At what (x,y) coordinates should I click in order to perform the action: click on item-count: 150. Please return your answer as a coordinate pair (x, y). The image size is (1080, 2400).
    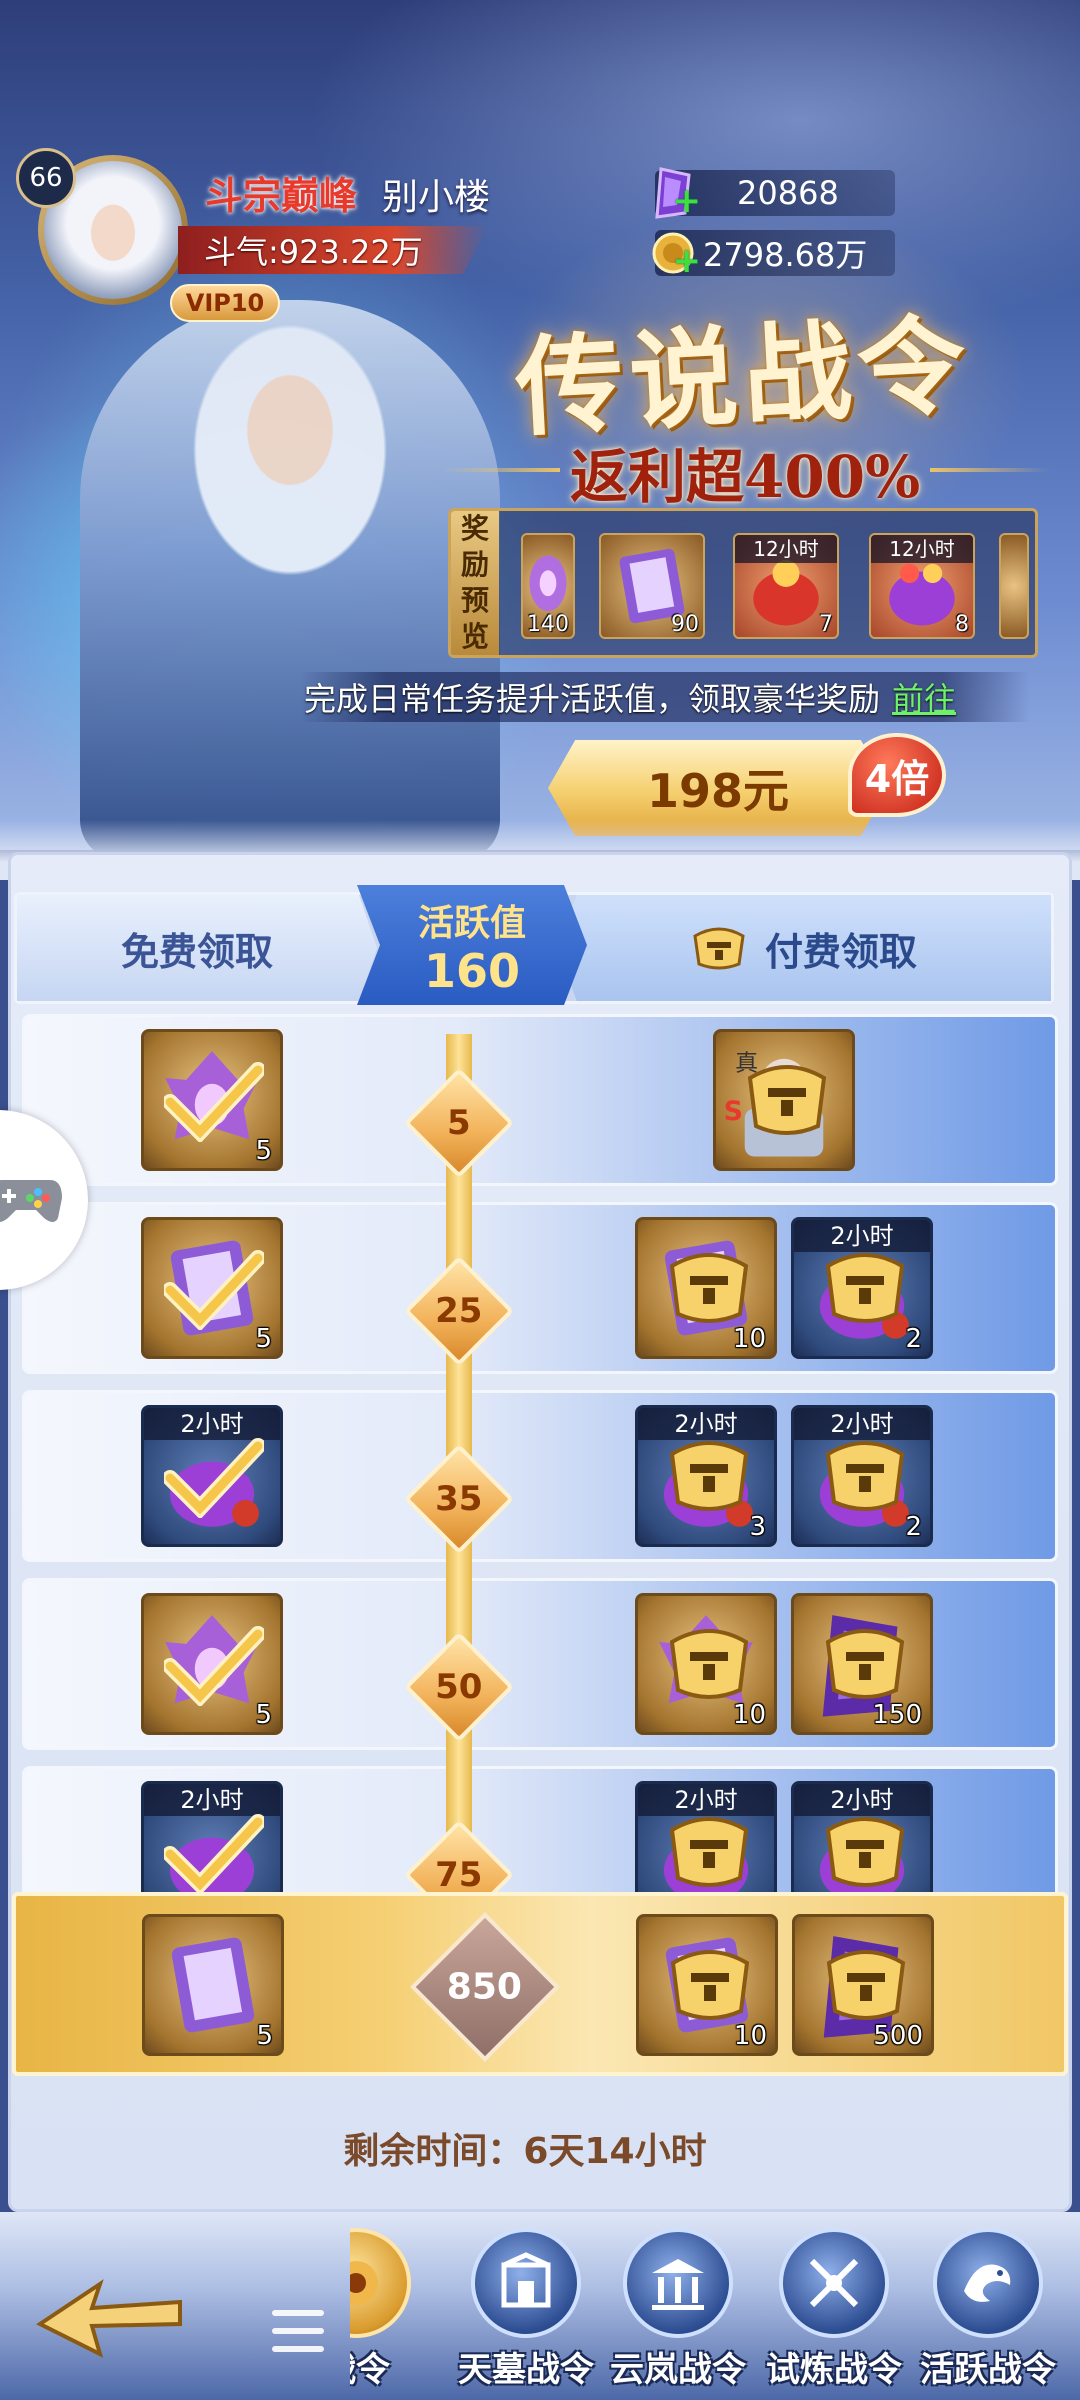
    Looking at the image, I should click on (897, 1715).